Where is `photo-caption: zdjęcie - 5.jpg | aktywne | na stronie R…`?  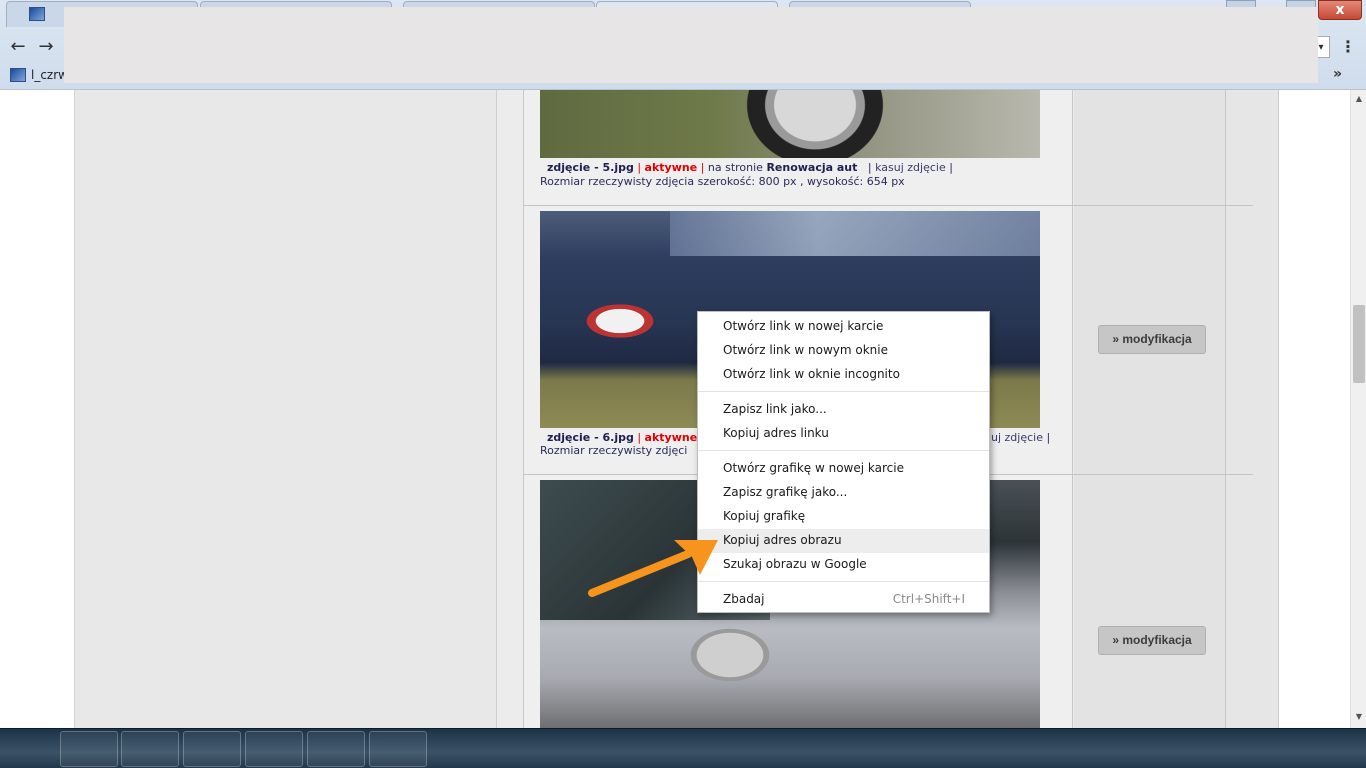 photo-caption: zdjęcie - 5.jpg | aktywne | na stronie R… is located at coordinates (750, 167).